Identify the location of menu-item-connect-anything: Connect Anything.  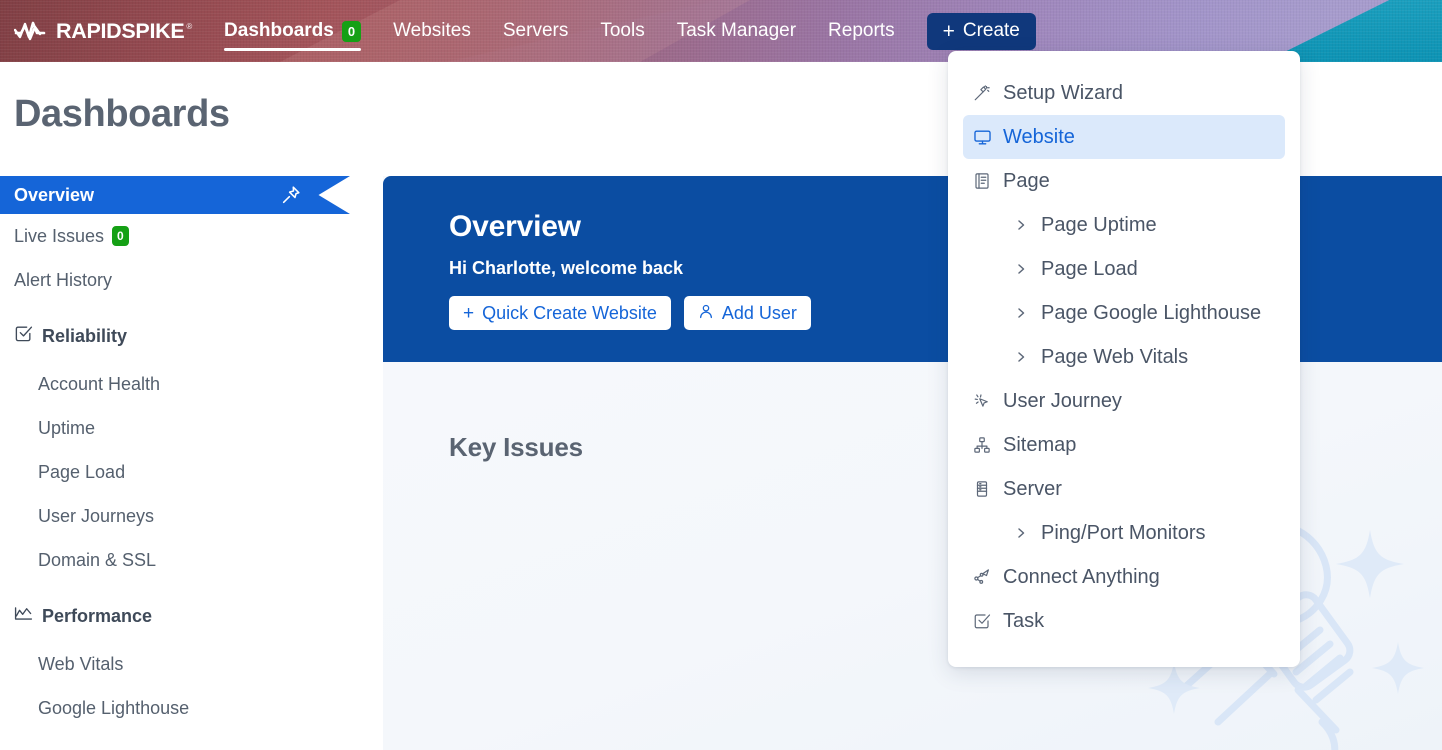
(1124, 577).